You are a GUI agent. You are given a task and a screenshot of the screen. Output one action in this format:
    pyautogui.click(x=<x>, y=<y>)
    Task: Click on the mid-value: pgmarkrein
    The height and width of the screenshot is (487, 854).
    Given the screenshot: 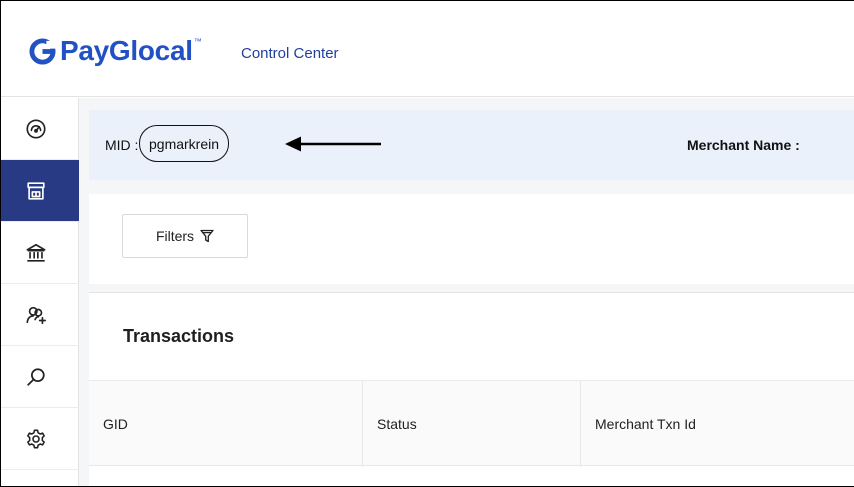 What is the action you would take?
    pyautogui.click(x=184, y=143)
    